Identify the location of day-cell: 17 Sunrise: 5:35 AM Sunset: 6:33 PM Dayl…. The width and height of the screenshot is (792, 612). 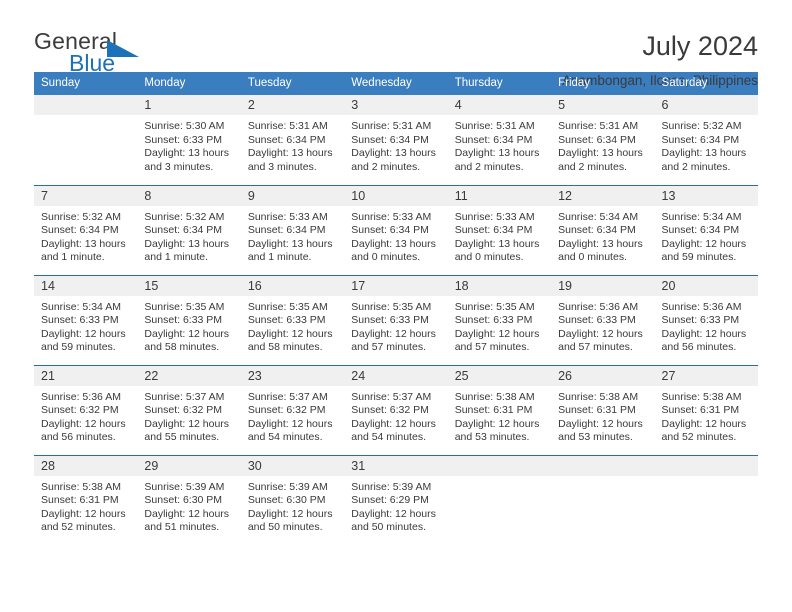
(396, 319).